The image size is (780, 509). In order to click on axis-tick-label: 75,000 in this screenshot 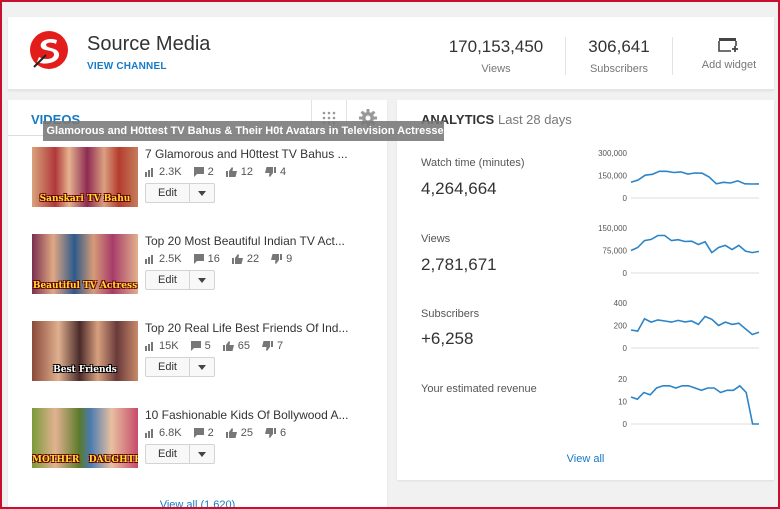, I will do `click(615, 251)`.